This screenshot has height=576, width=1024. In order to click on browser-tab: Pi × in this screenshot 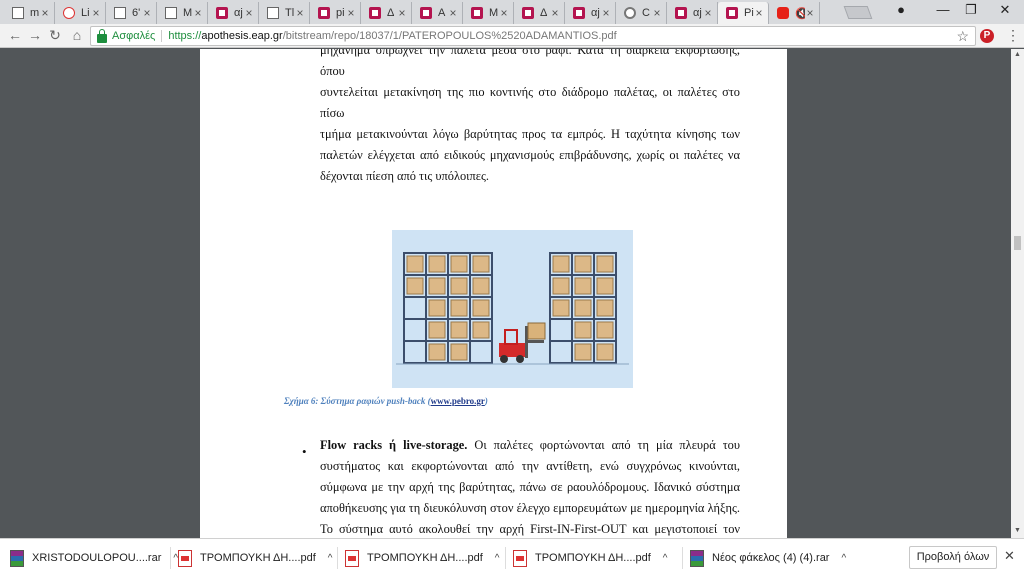, I will do `click(743, 13)`.